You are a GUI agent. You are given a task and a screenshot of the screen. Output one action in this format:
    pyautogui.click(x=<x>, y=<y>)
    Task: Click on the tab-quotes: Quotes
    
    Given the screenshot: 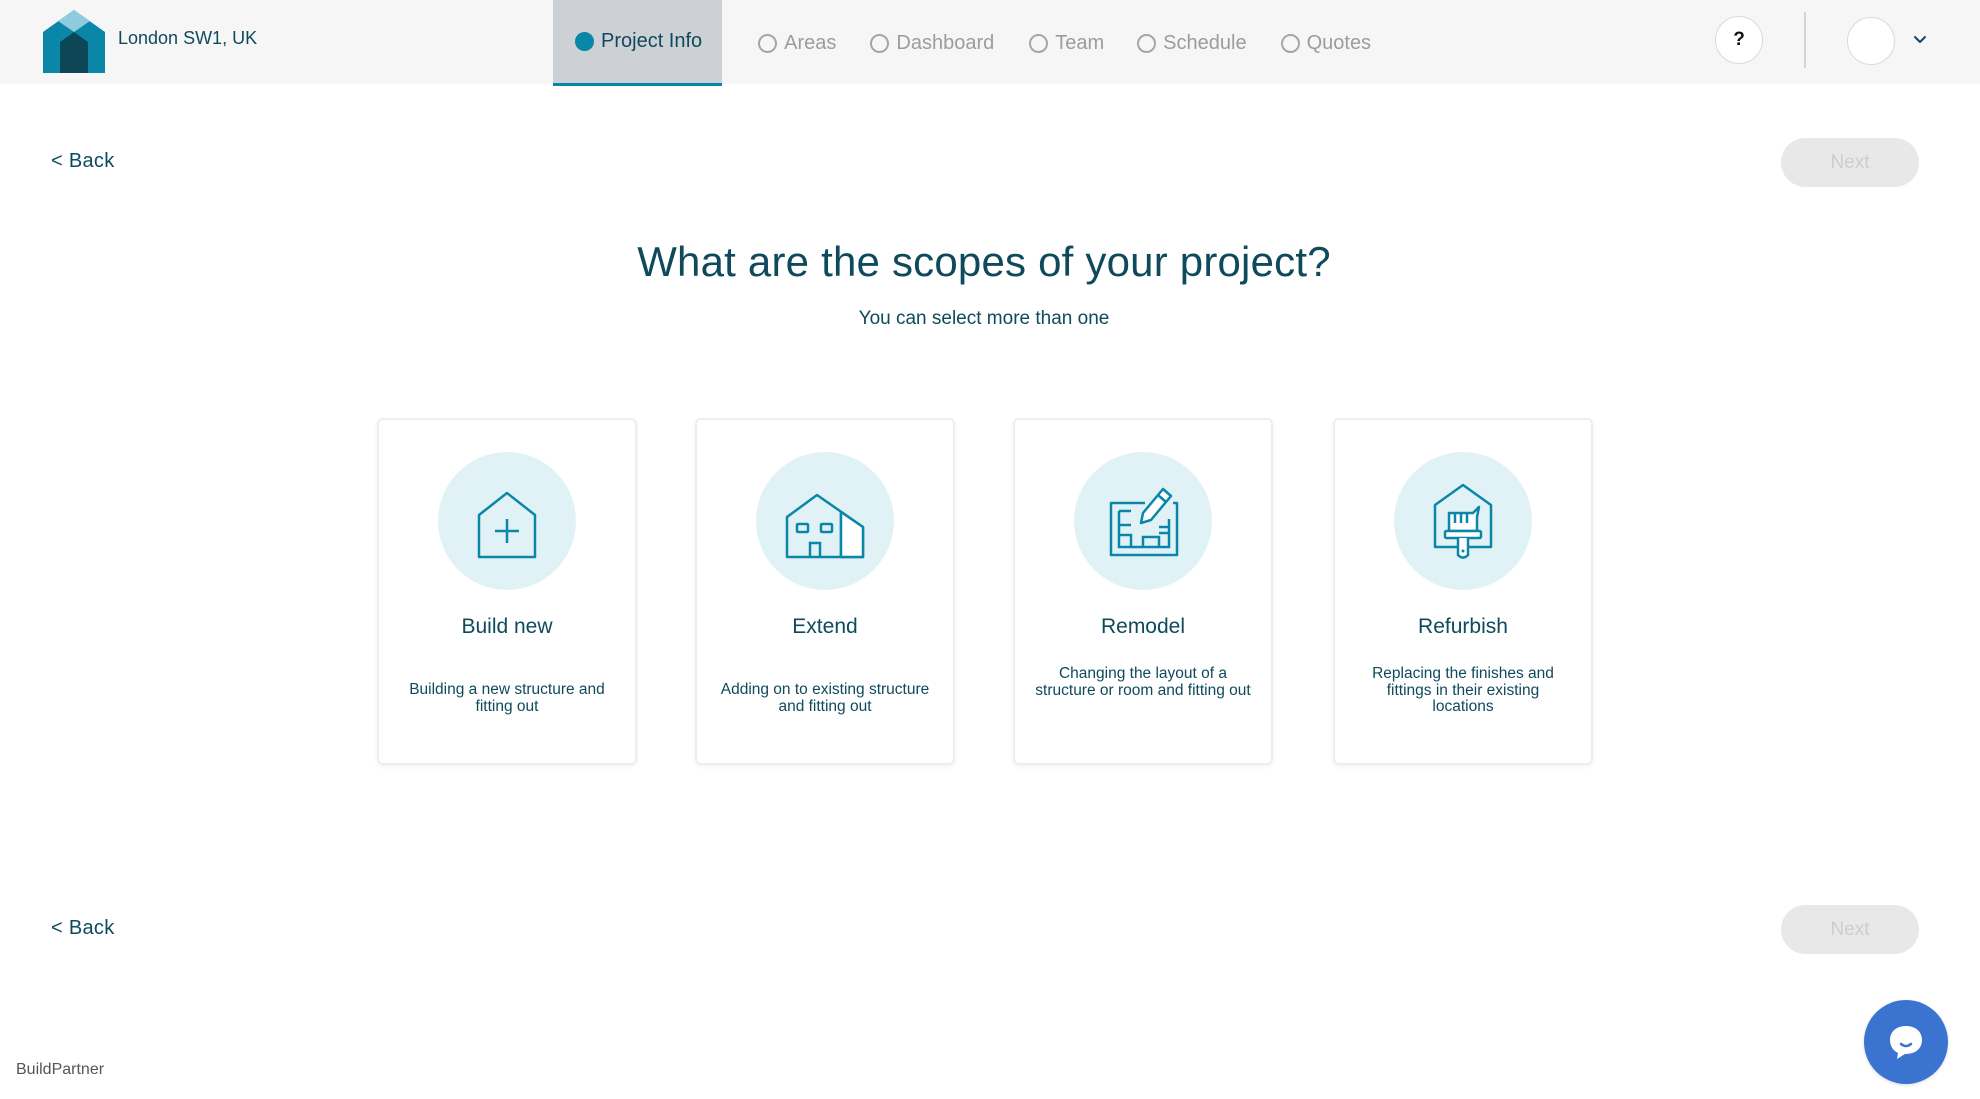 What is the action you would take?
    pyautogui.click(x=1326, y=43)
    